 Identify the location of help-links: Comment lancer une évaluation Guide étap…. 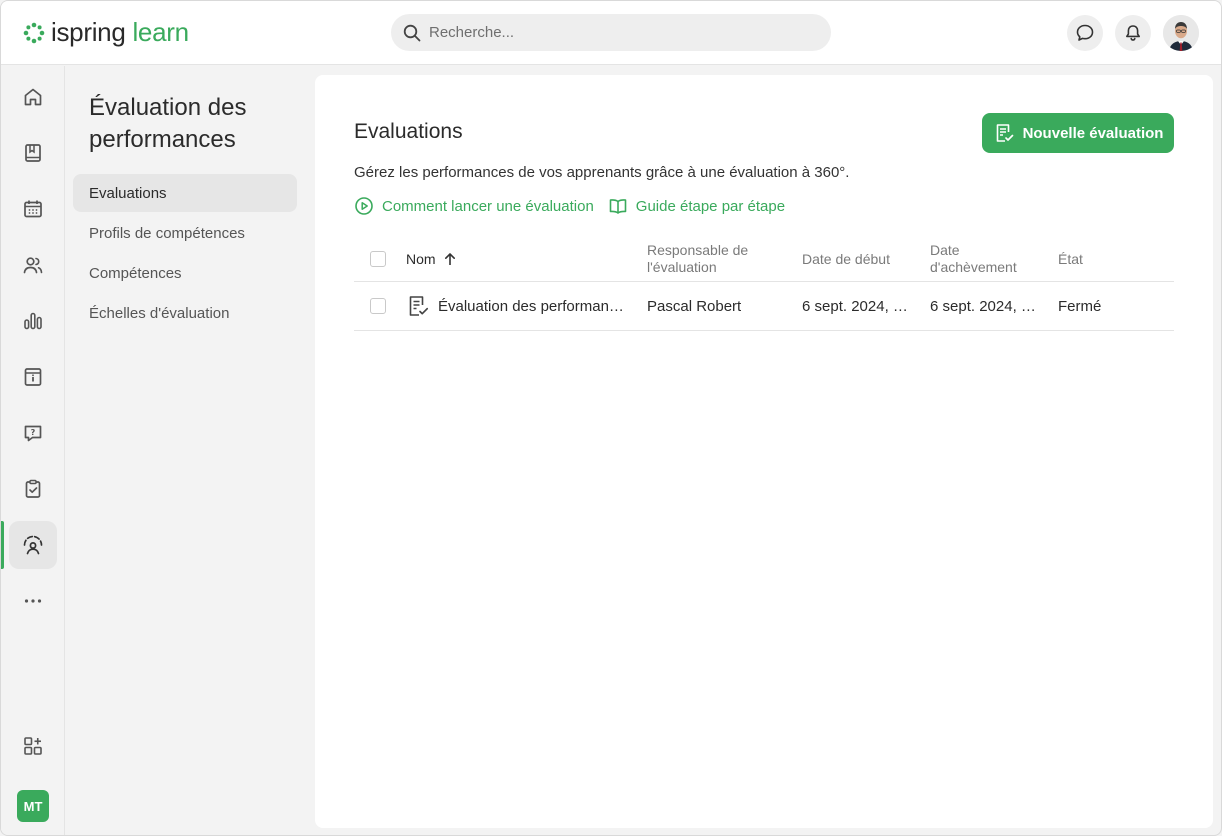
(569, 206).